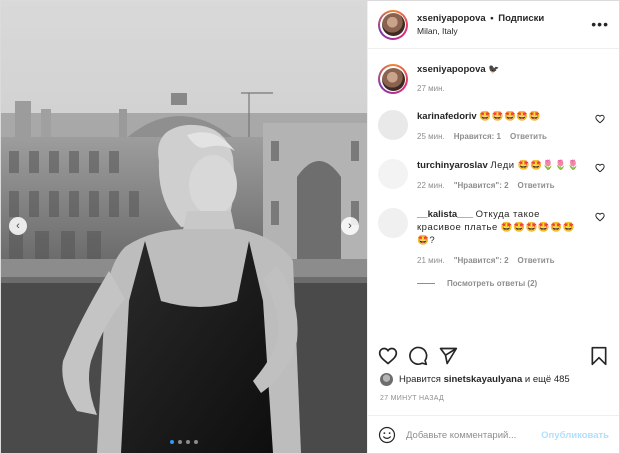 Image resolution: width=620 pixels, height=454 pixels. Describe the element at coordinates (393, 24) in the screenshot. I see `author-avatar` at that location.